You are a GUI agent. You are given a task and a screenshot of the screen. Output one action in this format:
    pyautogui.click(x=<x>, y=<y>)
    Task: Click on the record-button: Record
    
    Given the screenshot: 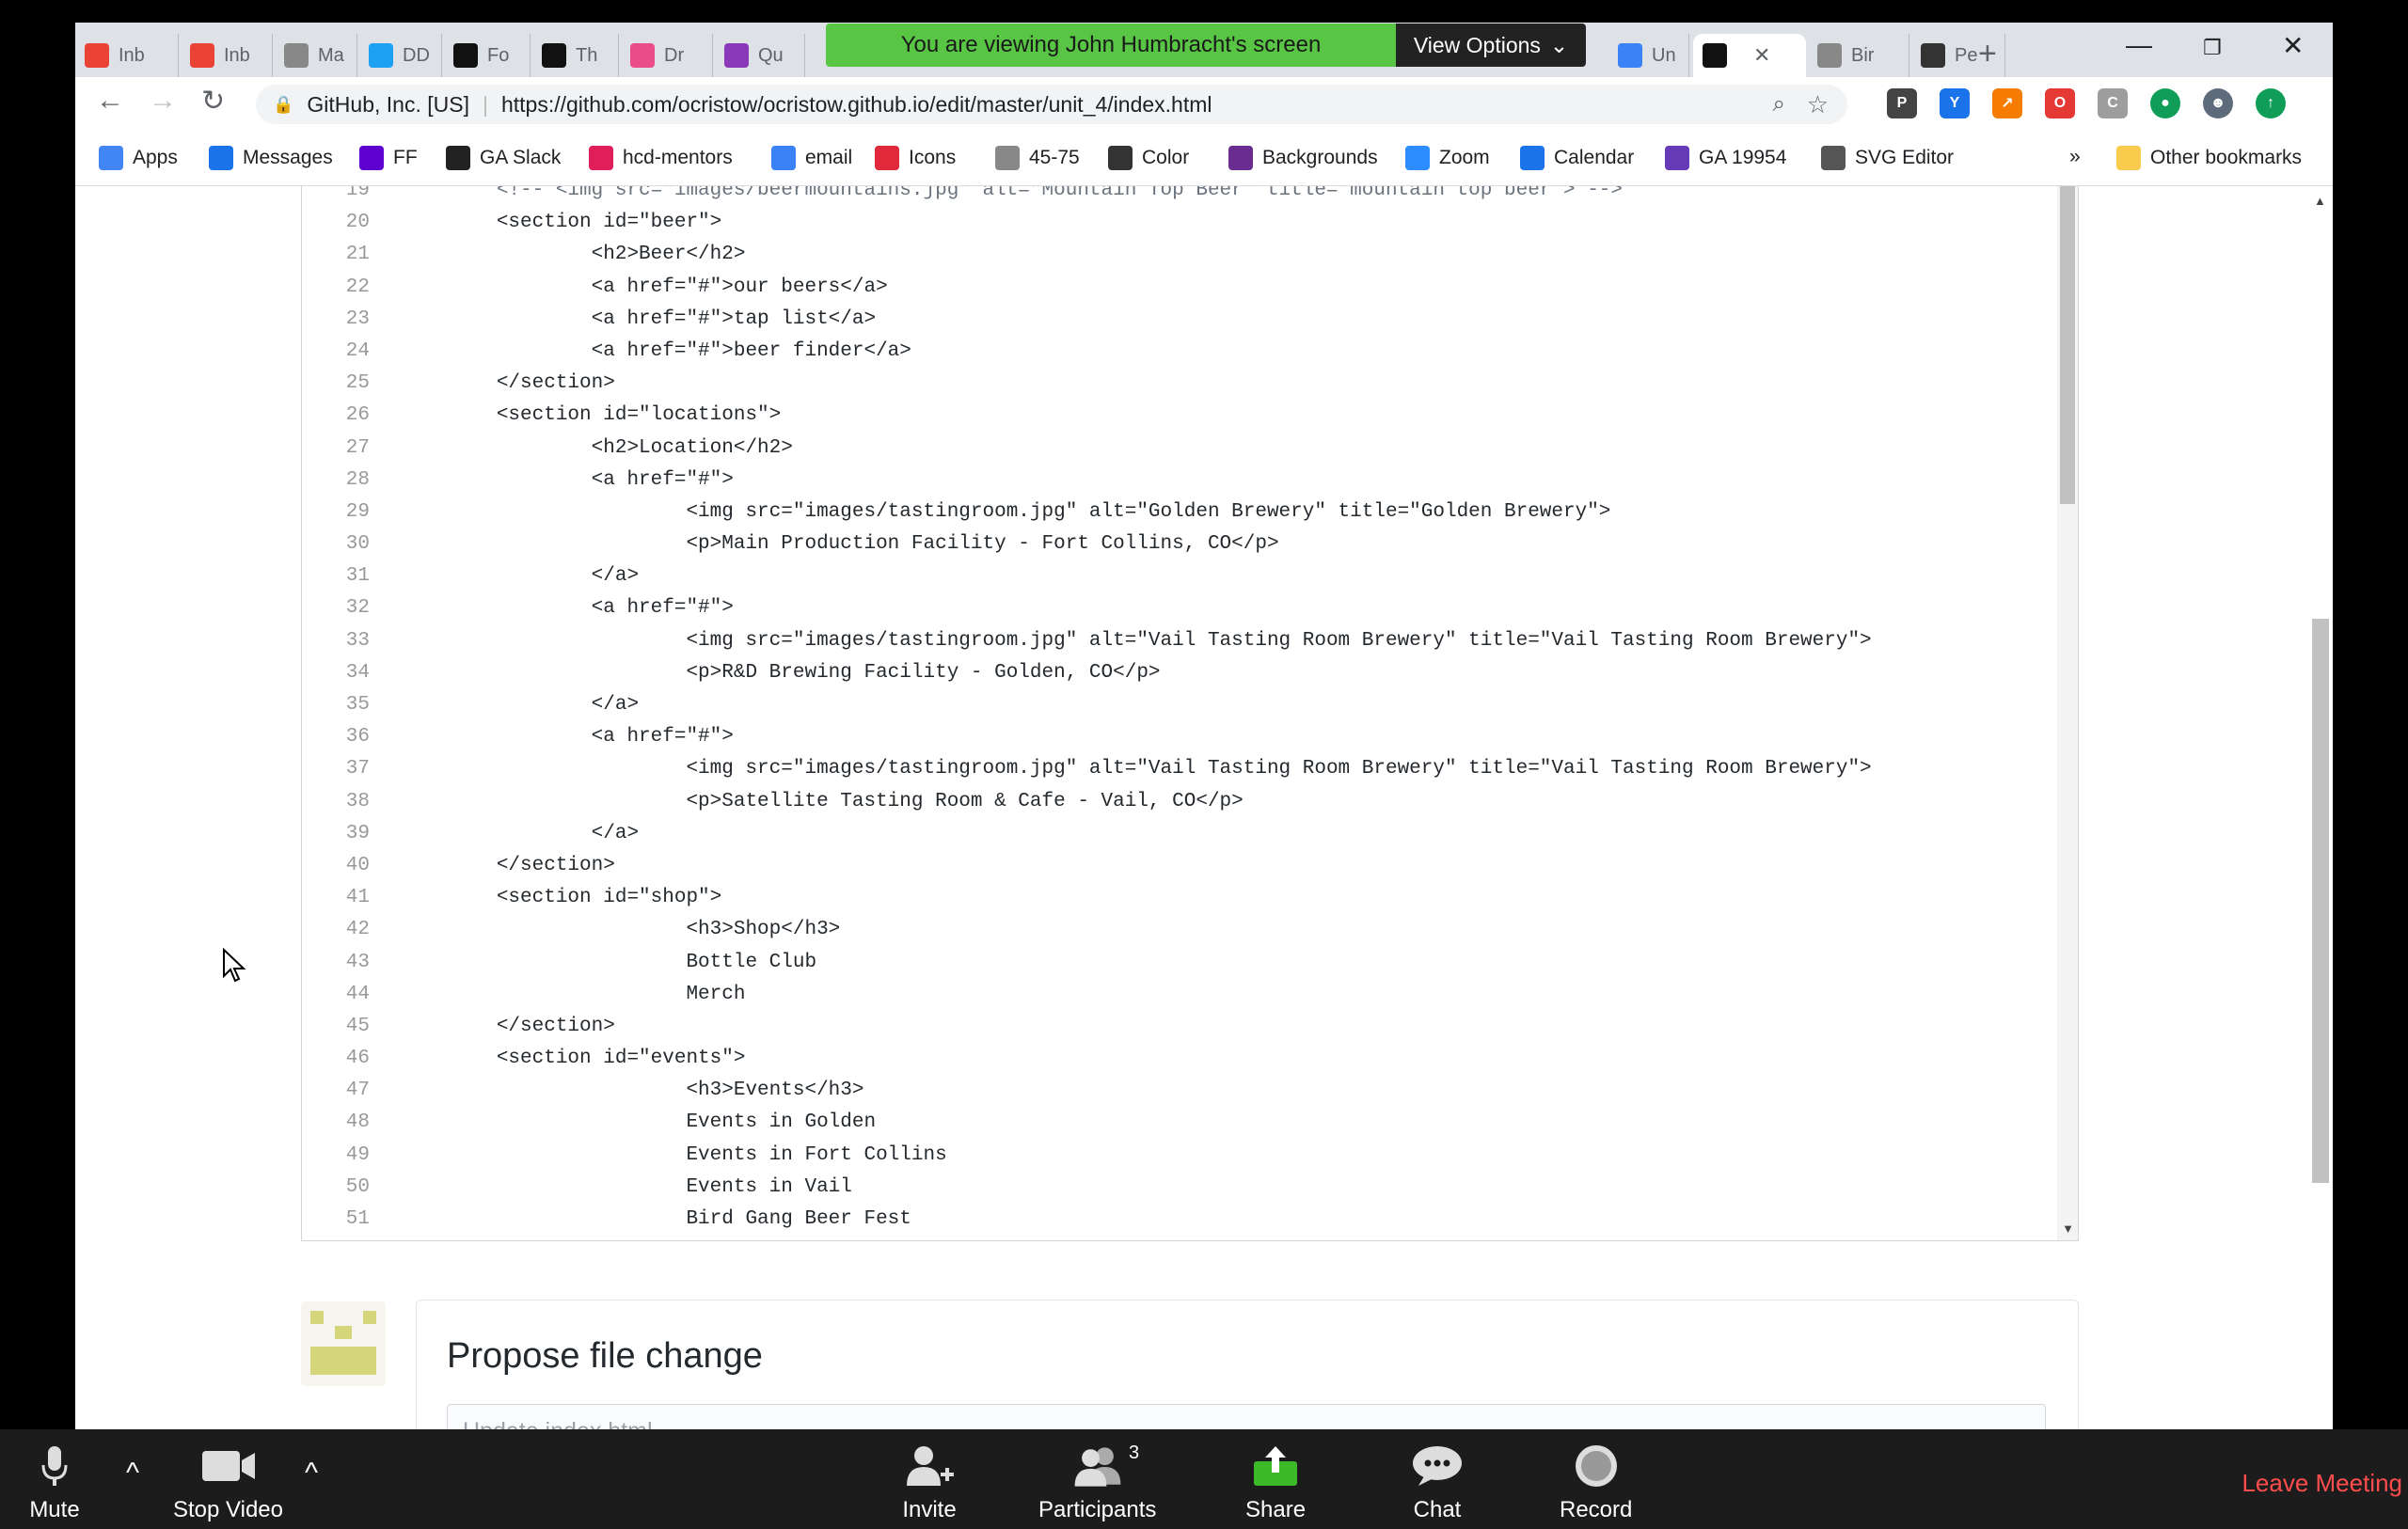 What is the action you would take?
    pyautogui.click(x=1596, y=1482)
    